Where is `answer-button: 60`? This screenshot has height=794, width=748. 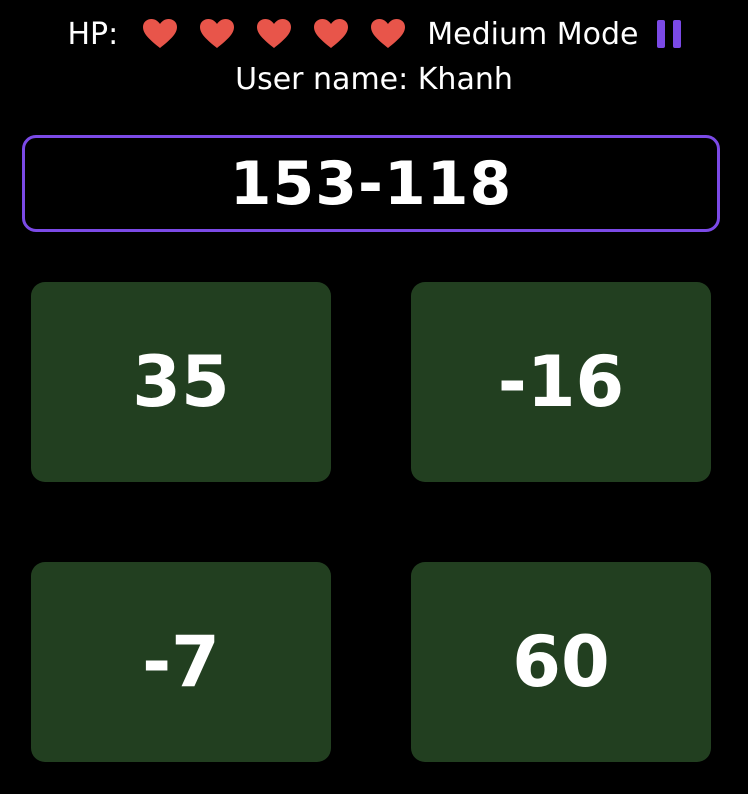
answer-button: 60 is located at coordinates (561, 662).